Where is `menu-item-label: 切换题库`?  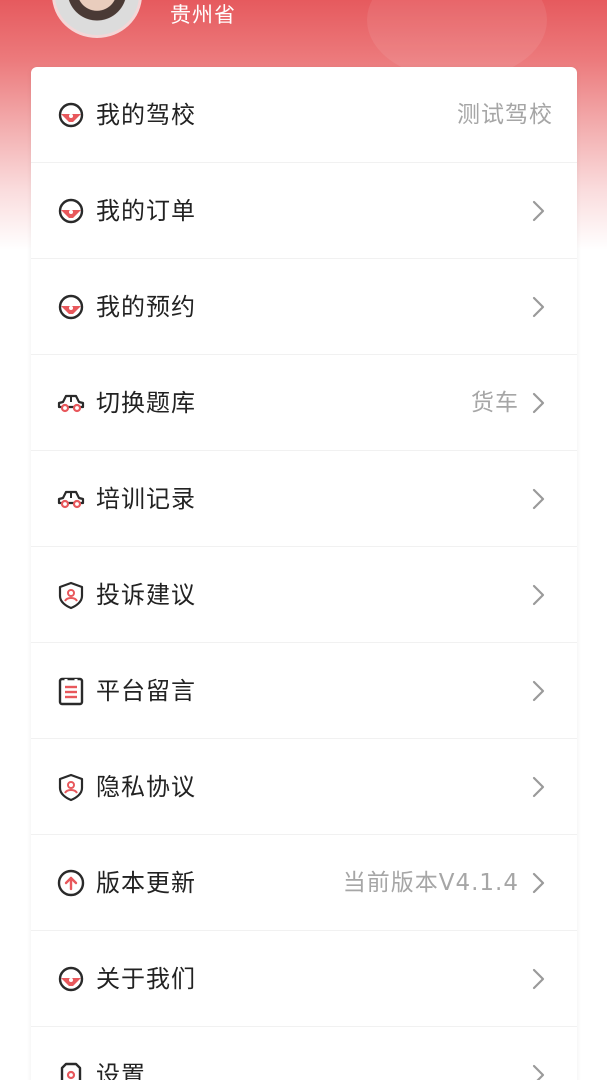
menu-item-label: 切换题库 is located at coordinates (146, 403).